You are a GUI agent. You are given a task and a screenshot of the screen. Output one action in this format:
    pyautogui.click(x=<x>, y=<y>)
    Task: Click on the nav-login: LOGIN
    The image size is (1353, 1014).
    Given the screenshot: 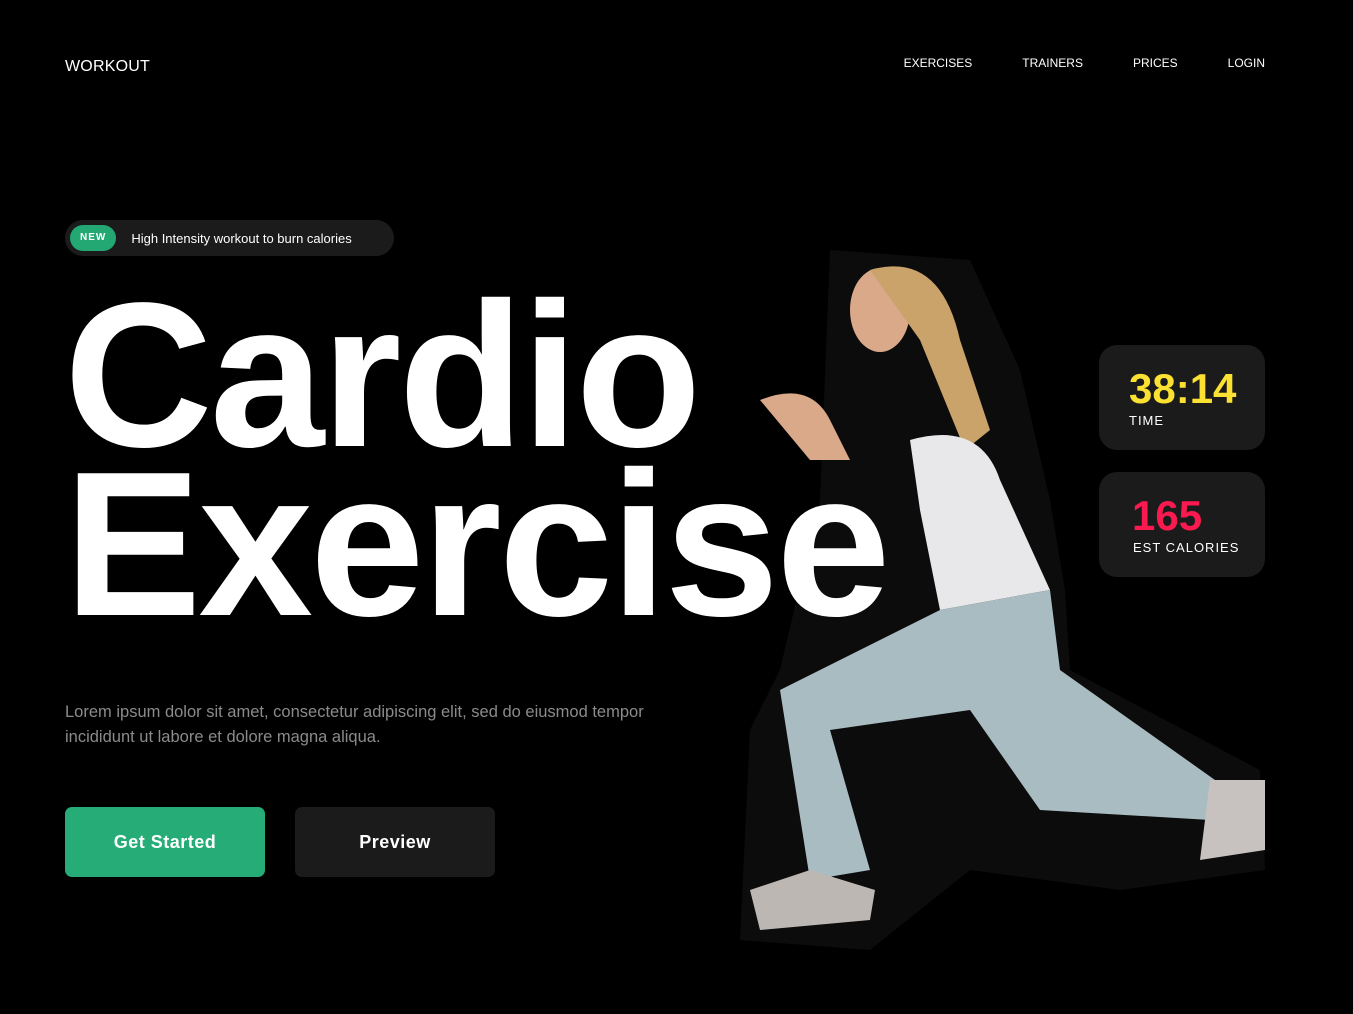 What is the action you would take?
    pyautogui.click(x=1246, y=63)
    